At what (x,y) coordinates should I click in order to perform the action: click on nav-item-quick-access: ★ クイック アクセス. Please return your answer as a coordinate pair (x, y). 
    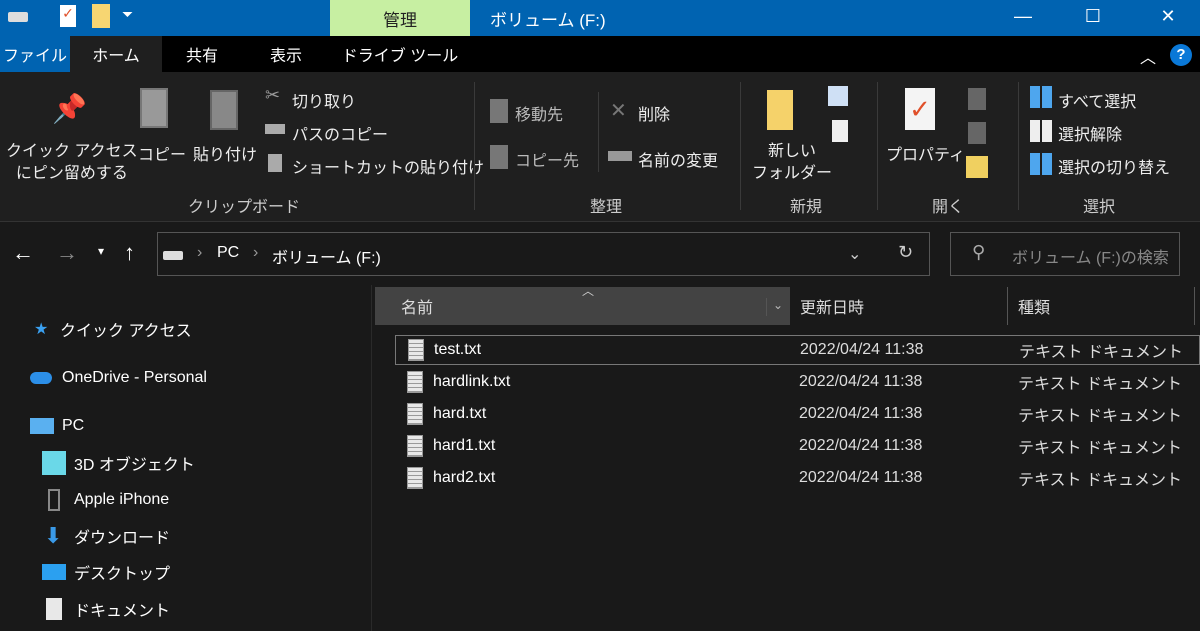
    Looking at the image, I should click on (113, 329).